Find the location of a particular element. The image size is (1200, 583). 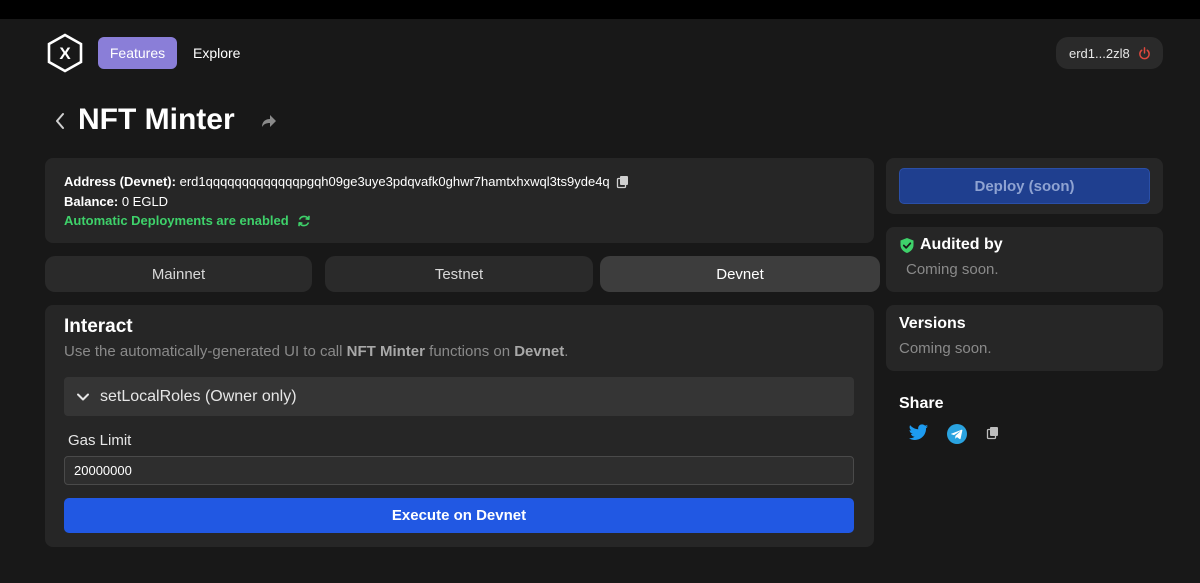

gas-limit-label: Gas Limit is located at coordinates (100, 440).